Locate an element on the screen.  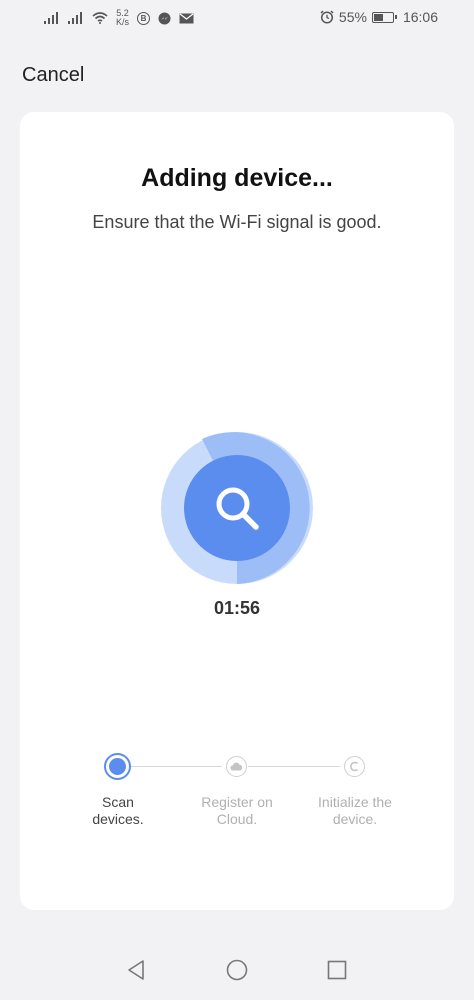
battery-level-fill is located at coordinates (378, 17).